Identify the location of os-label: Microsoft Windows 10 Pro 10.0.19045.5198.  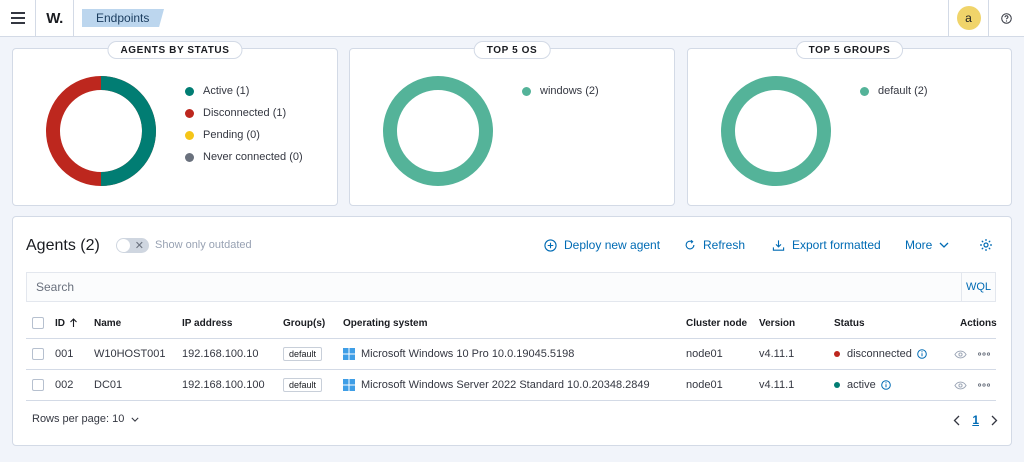
(468, 354).